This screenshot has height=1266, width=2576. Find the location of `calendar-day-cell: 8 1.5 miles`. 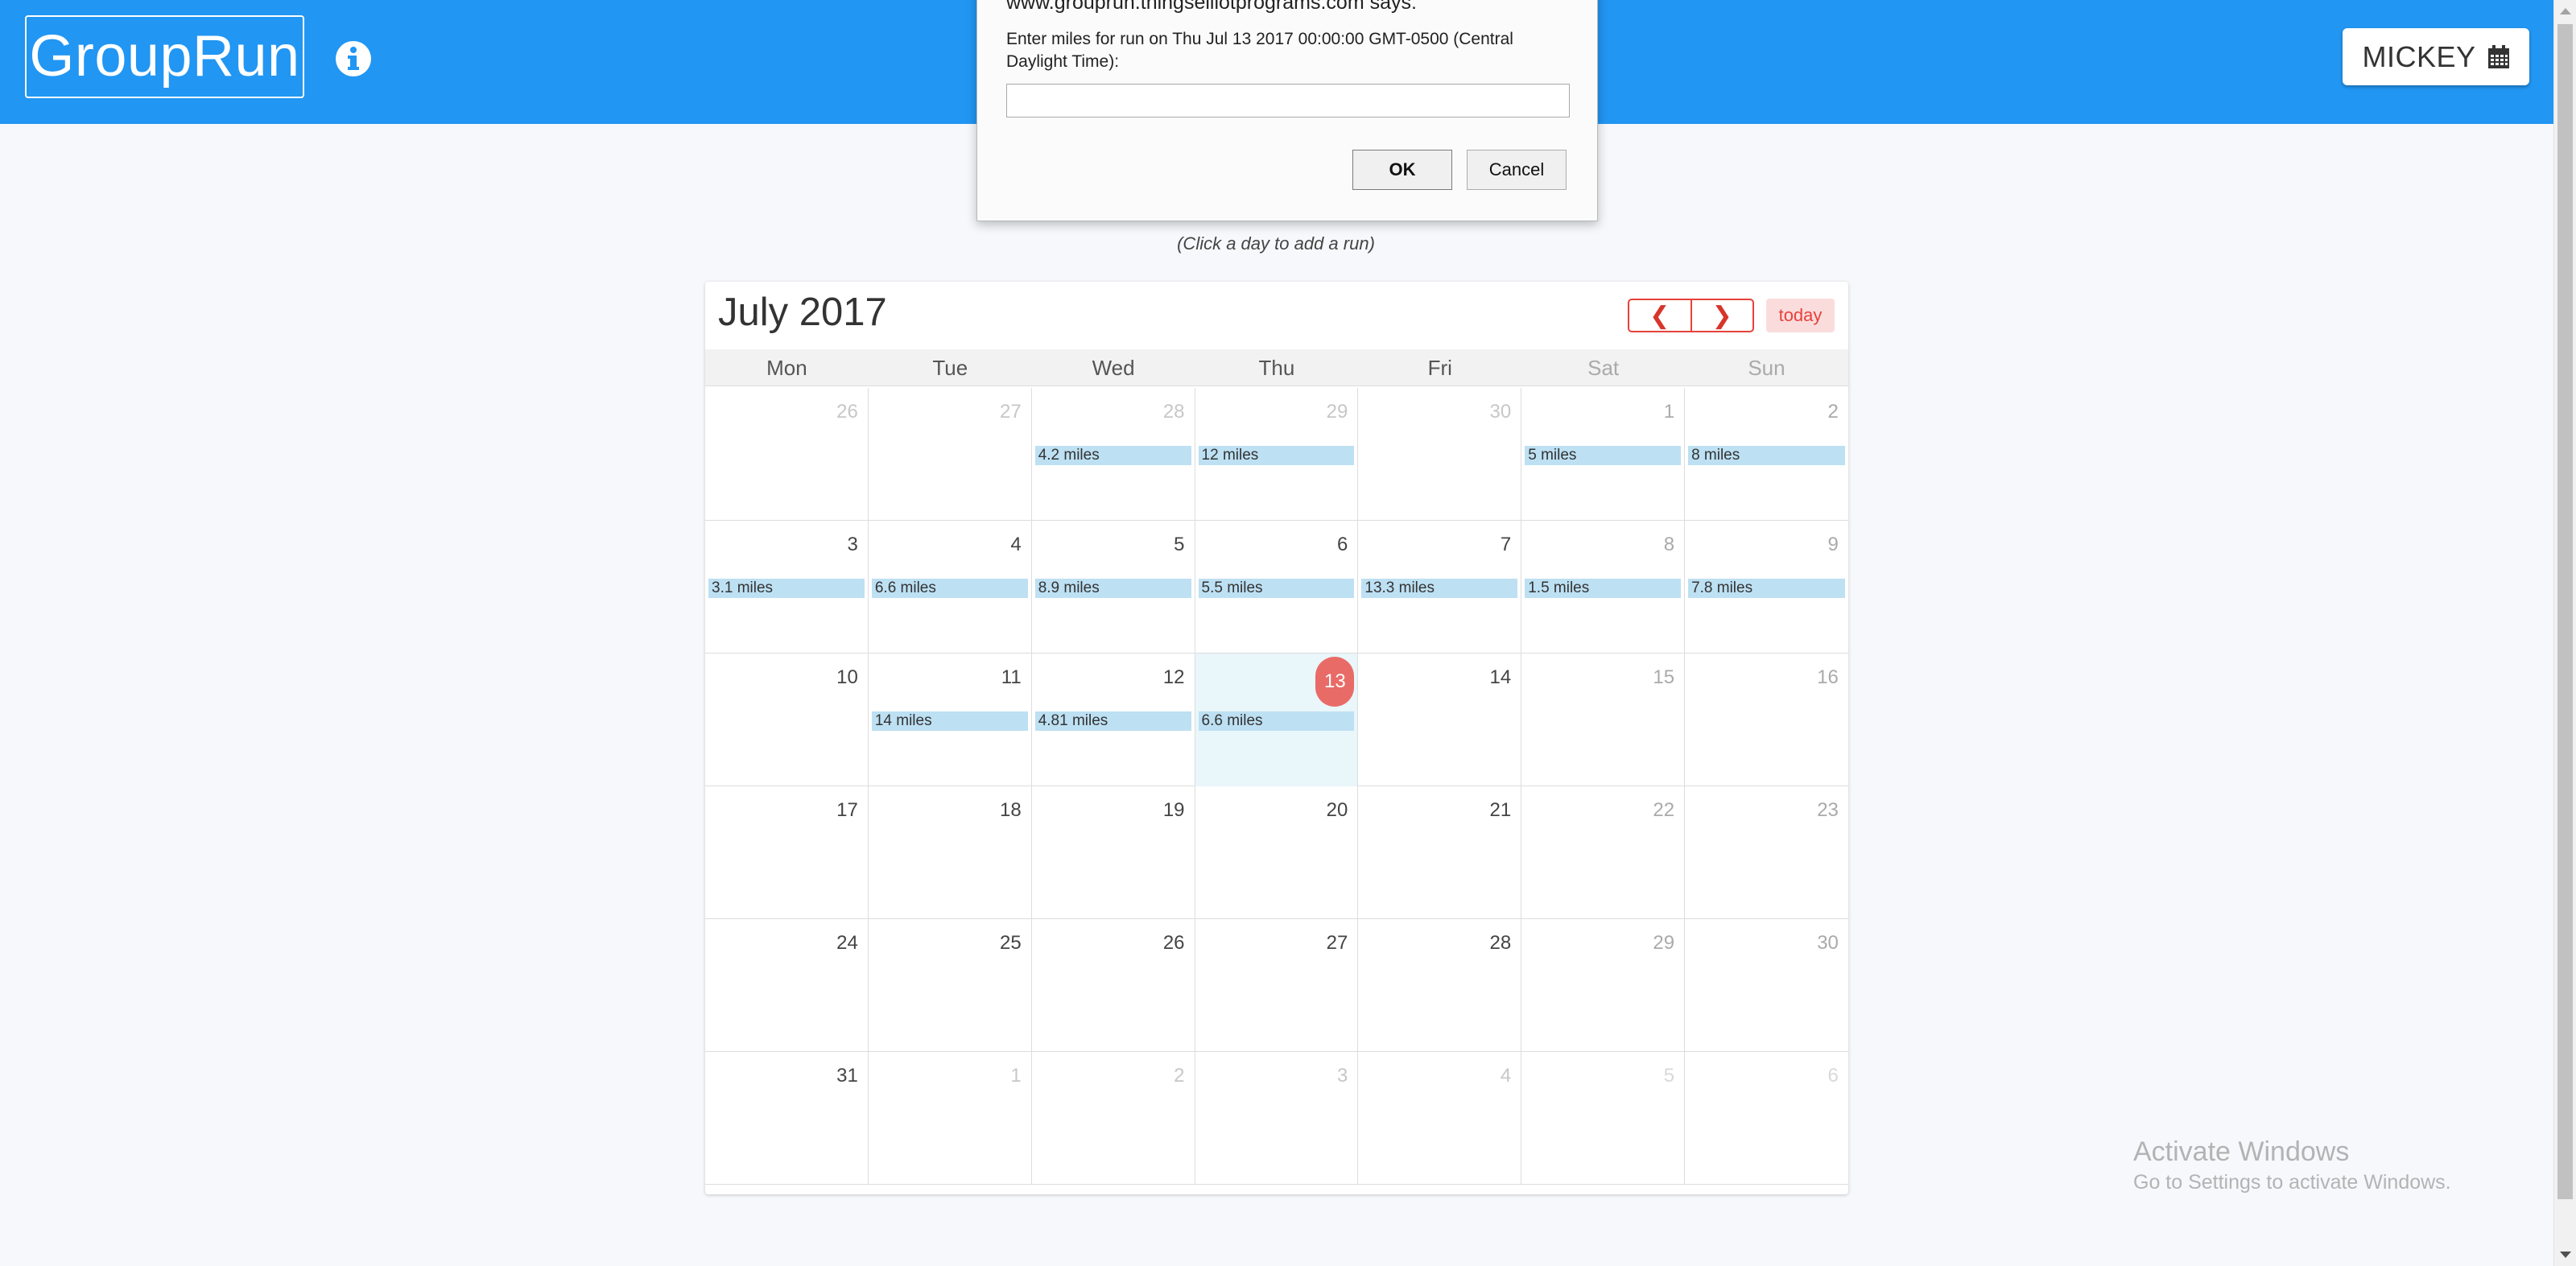

calendar-day-cell: 8 1.5 miles is located at coordinates (1603, 587).